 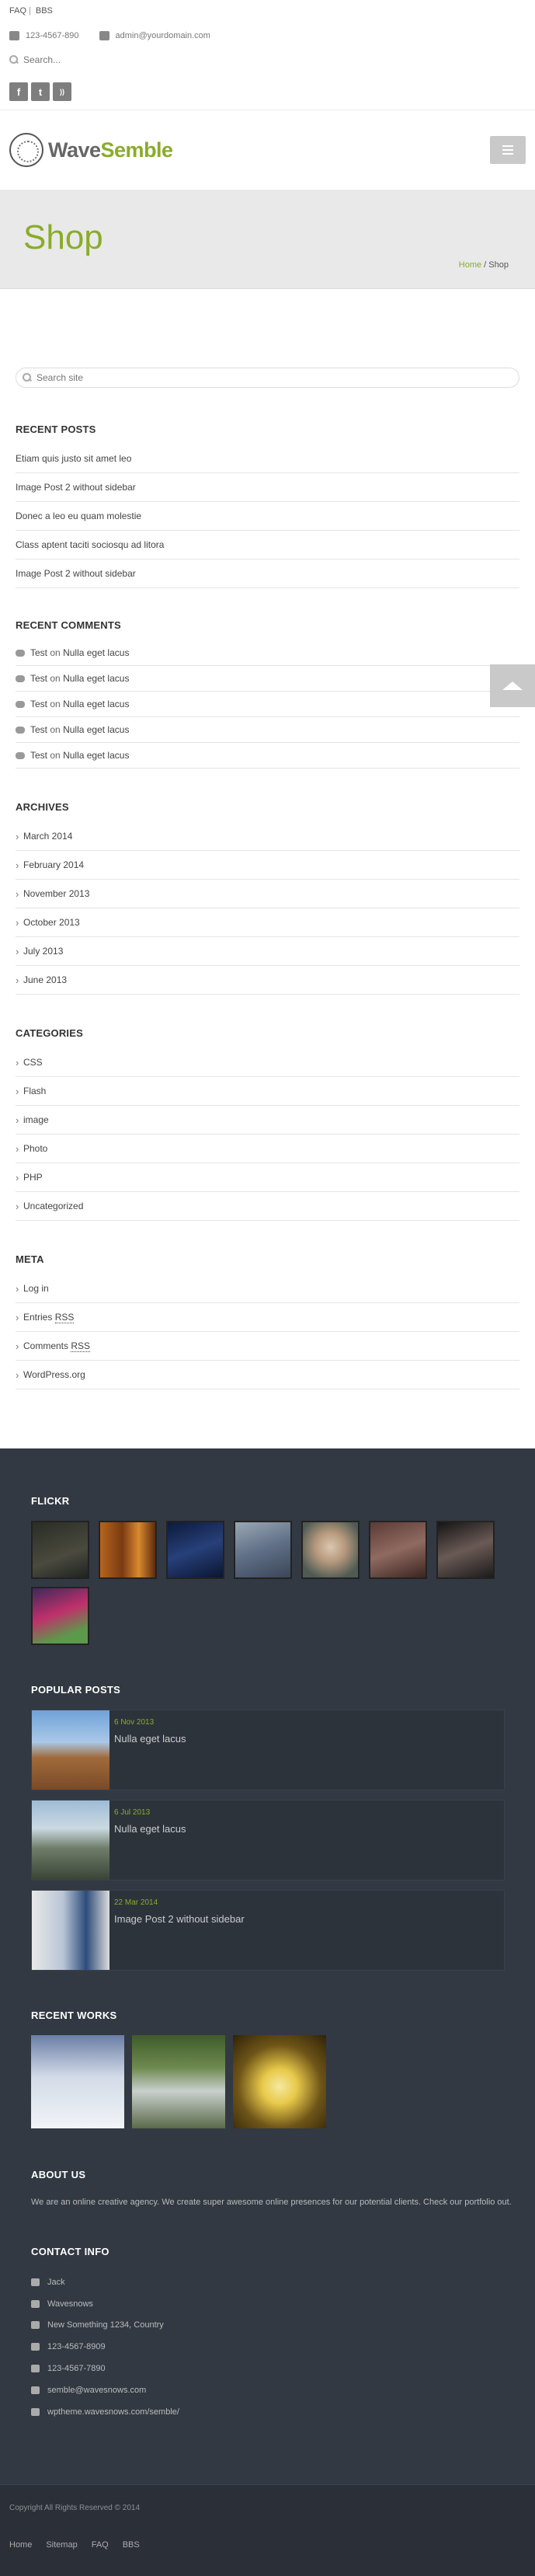 I want to click on bottom-link-faq: FAQ, so click(x=100, y=2545).